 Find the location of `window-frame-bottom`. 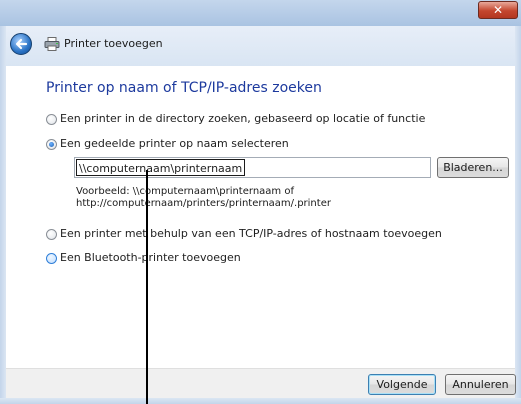

window-frame-bottom is located at coordinates (260, 401).